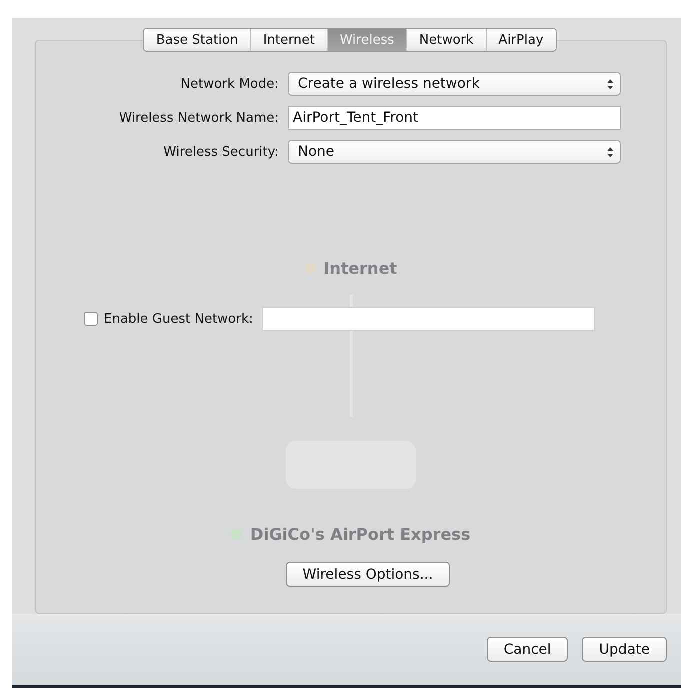  What do you see at coordinates (220, 152) in the screenshot?
I see `field-label: Wireless Security:` at bounding box center [220, 152].